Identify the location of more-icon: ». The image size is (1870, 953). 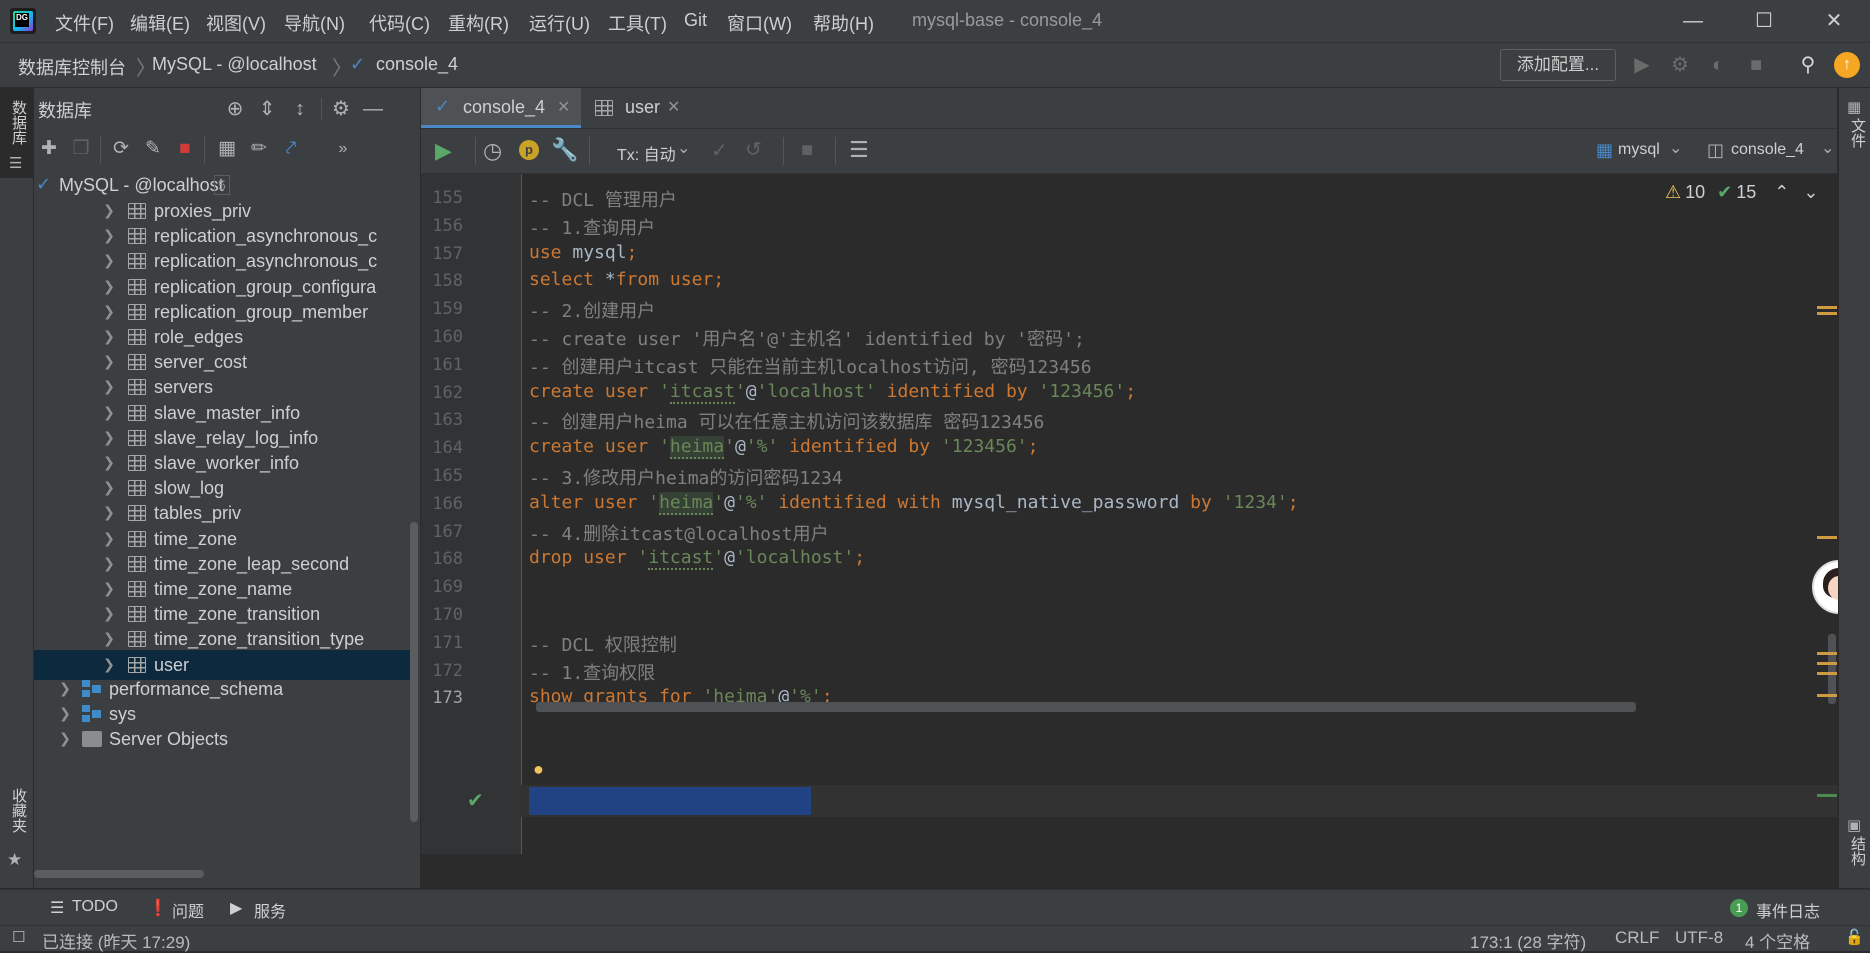
(343, 149).